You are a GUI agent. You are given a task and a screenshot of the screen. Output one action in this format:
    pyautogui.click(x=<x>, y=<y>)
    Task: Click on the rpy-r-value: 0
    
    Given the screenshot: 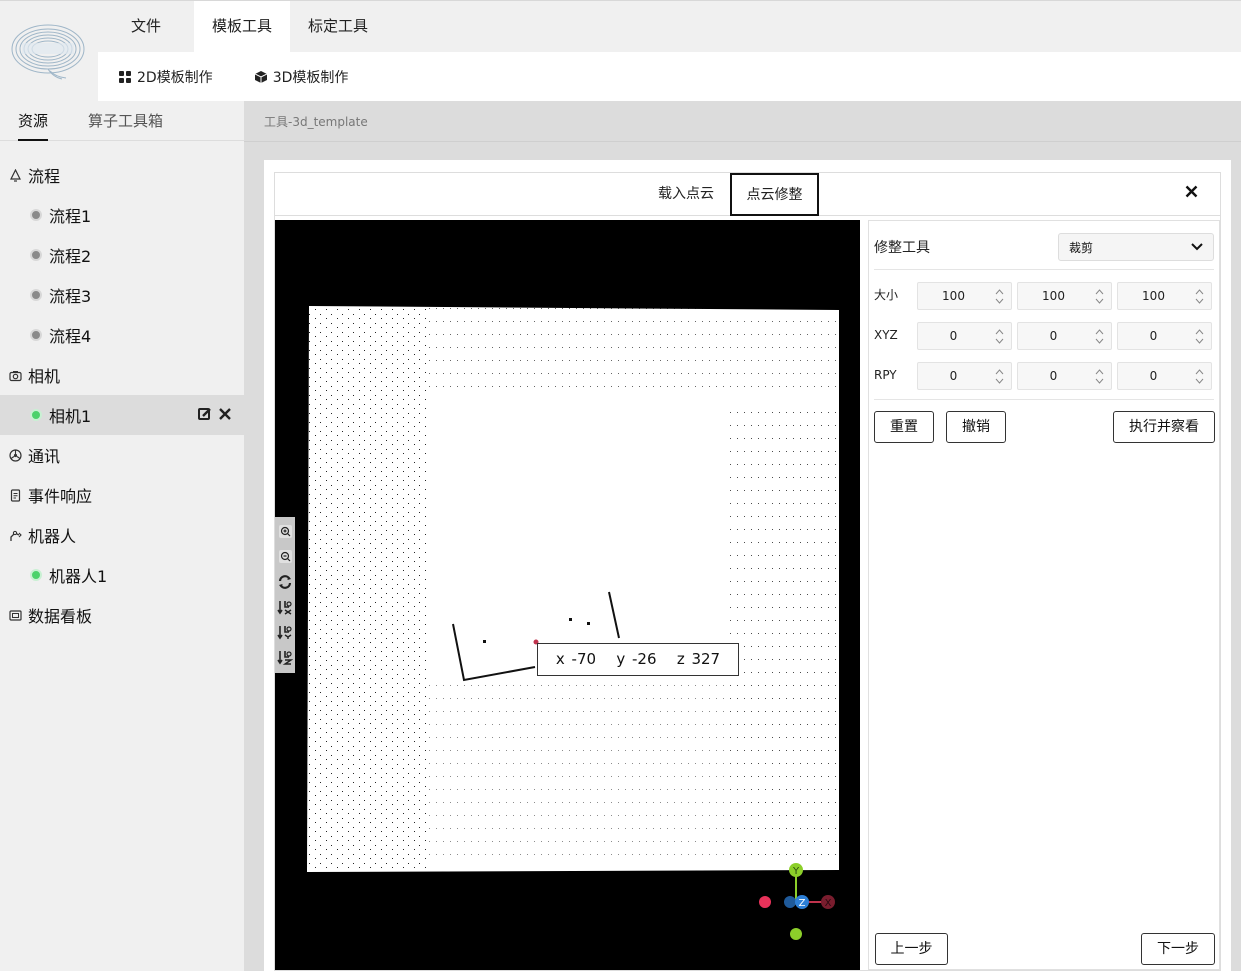 What is the action you would take?
    pyautogui.click(x=953, y=376)
    